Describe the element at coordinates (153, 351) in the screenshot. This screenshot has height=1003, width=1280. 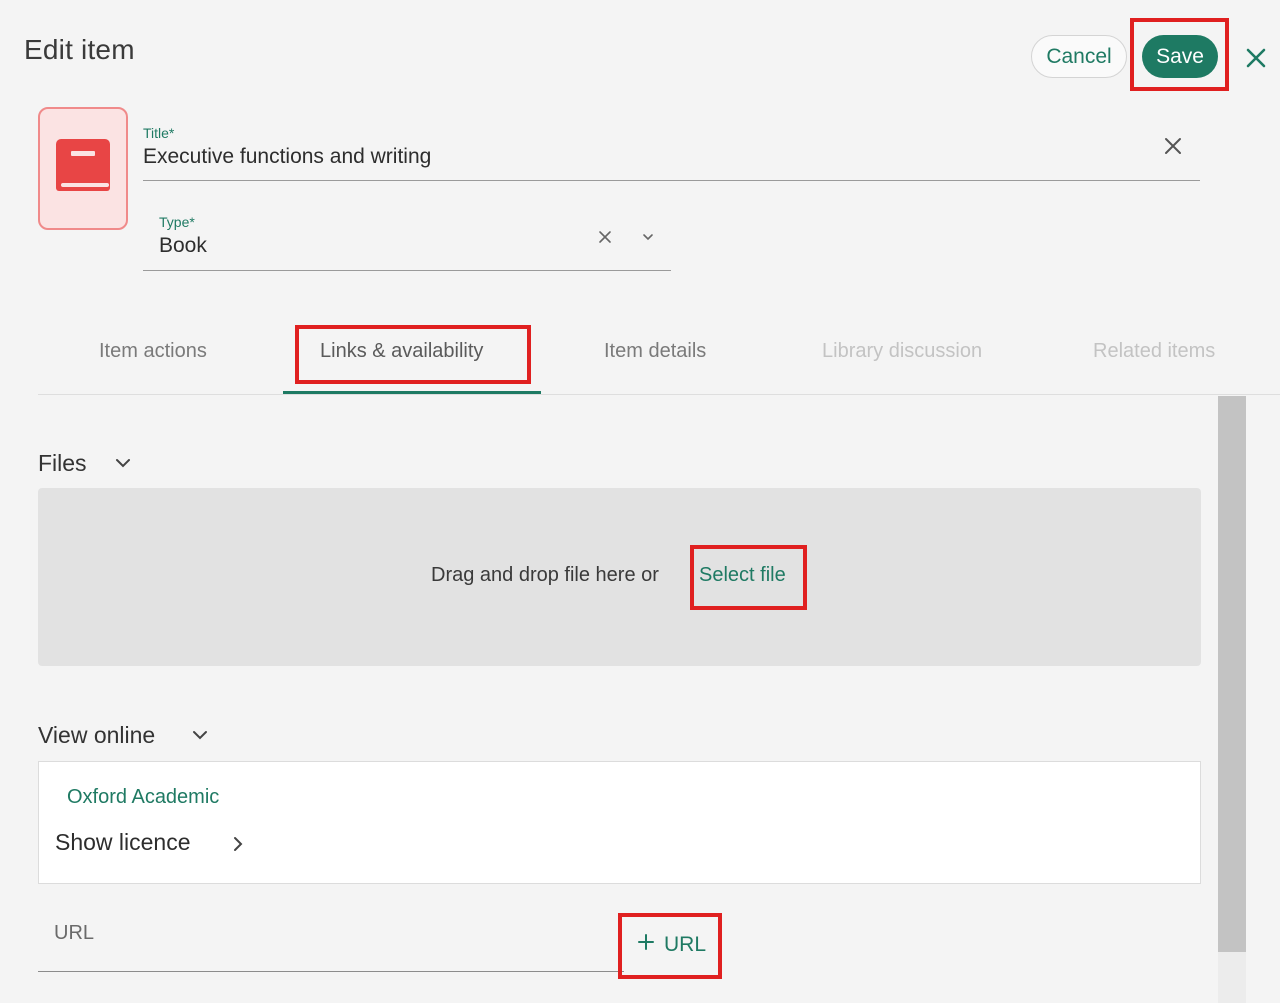
I see `tab-item-actions: Item actions` at that location.